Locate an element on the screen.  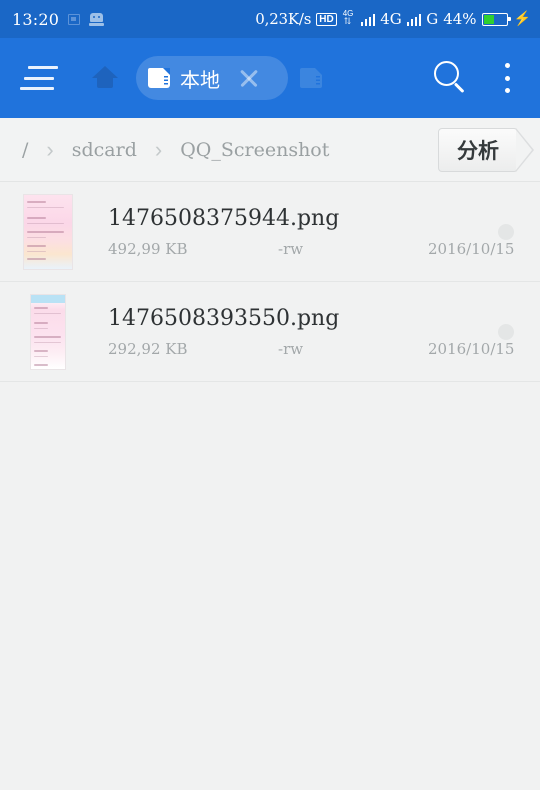
app-toolbar: 本地 is located at coordinates (270, 78).